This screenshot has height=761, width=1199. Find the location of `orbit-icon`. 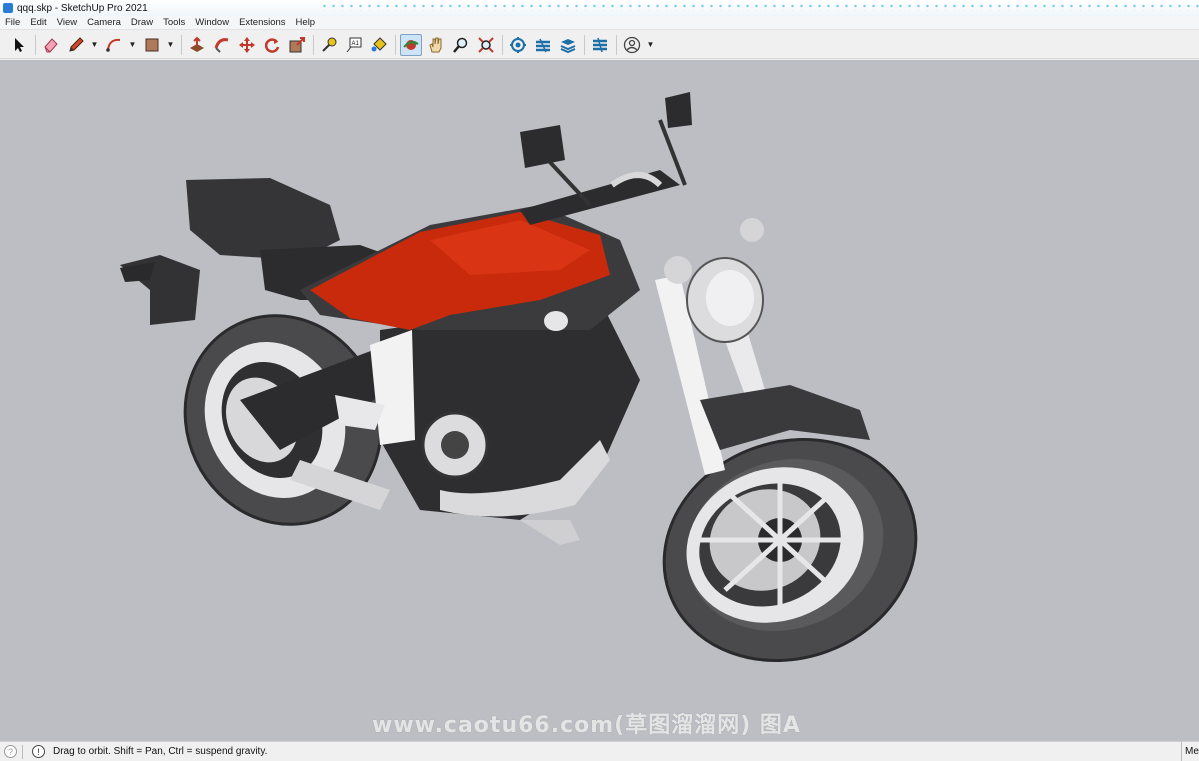

orbit-icon is located at coordinates (411, 44).